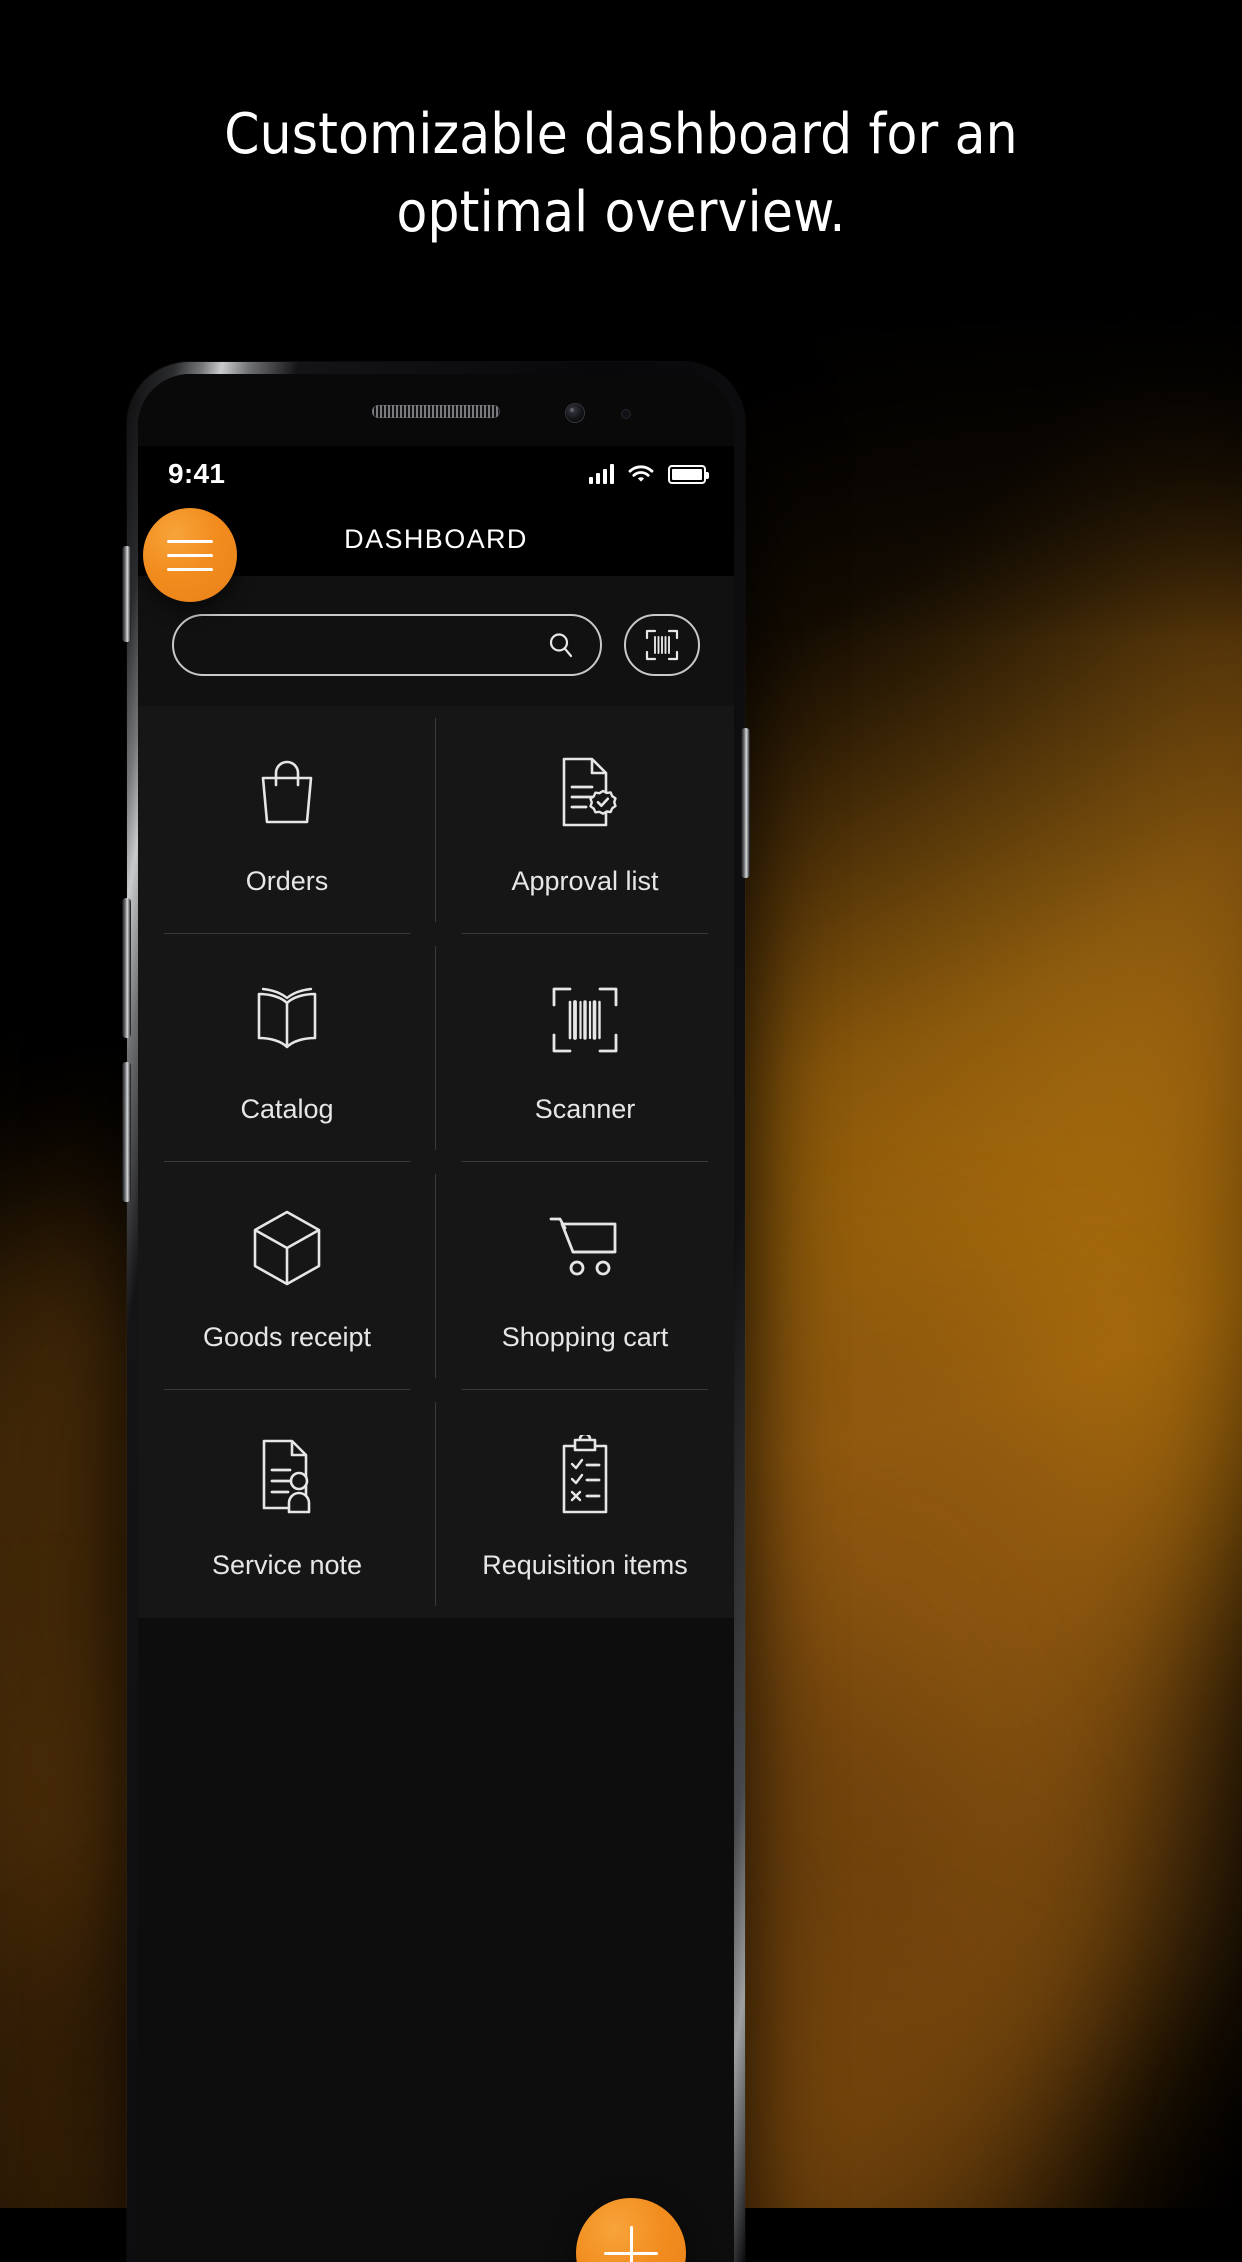  I want to click on search-input, so click(374, 645).